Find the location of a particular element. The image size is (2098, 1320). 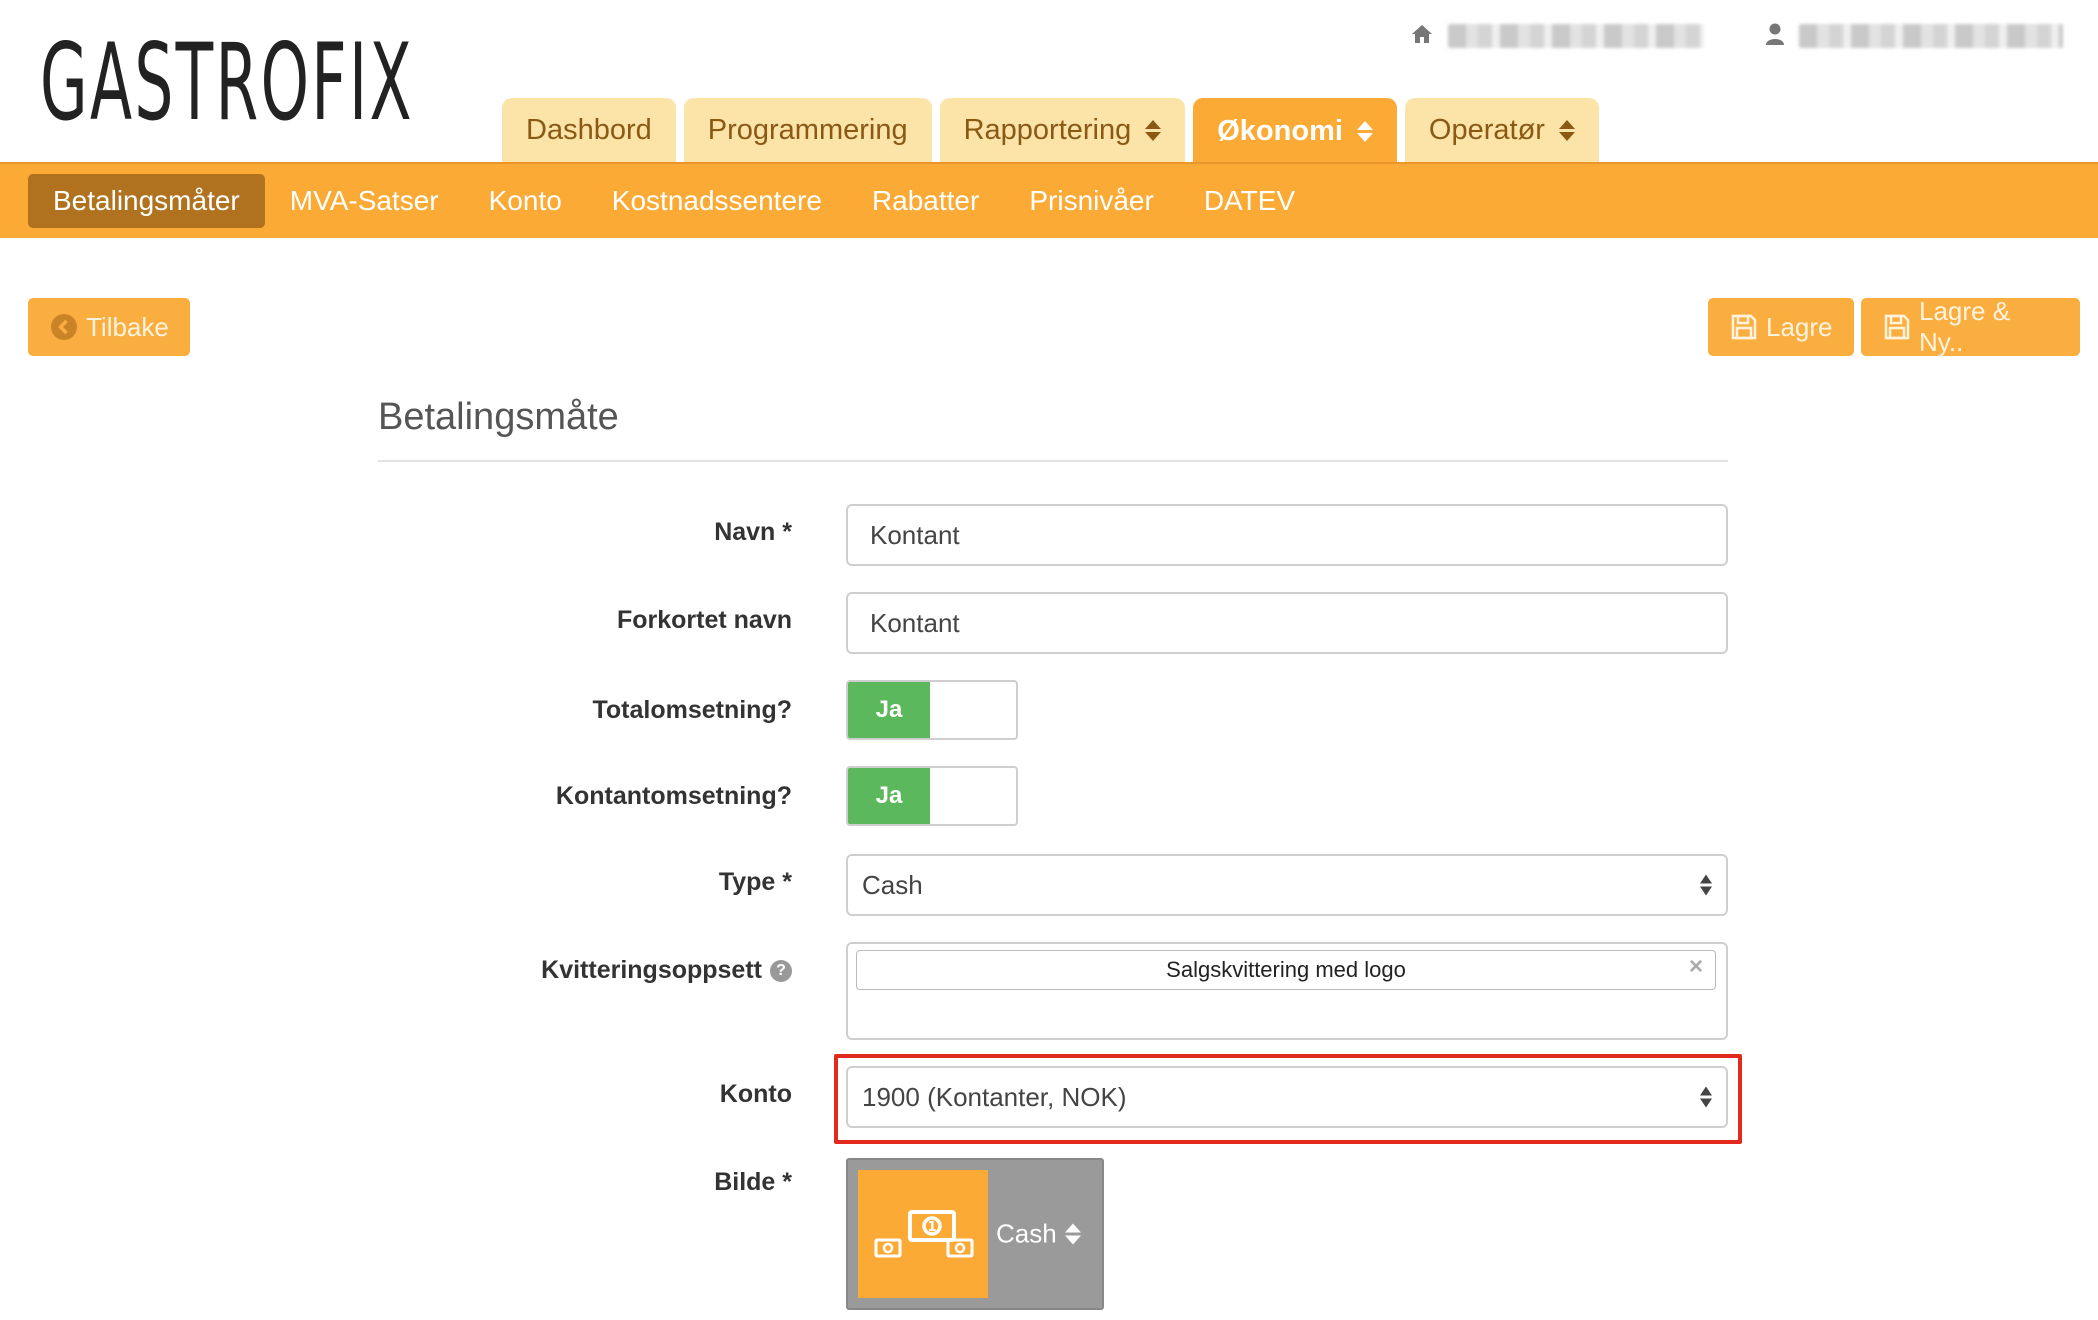

save-and-new-button-label: Lagre & Ny.. is located at coordinates (1965, 326).